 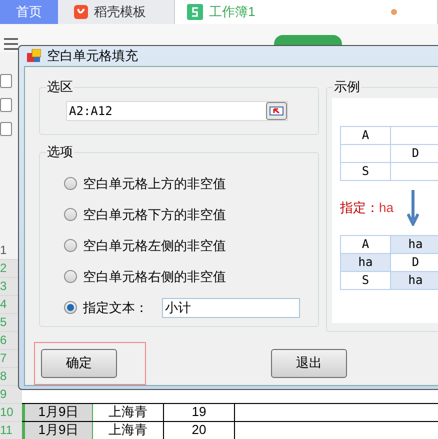 I want to click on option-label: 空白单元格右侧的非空值, so click(x=154, y=277).